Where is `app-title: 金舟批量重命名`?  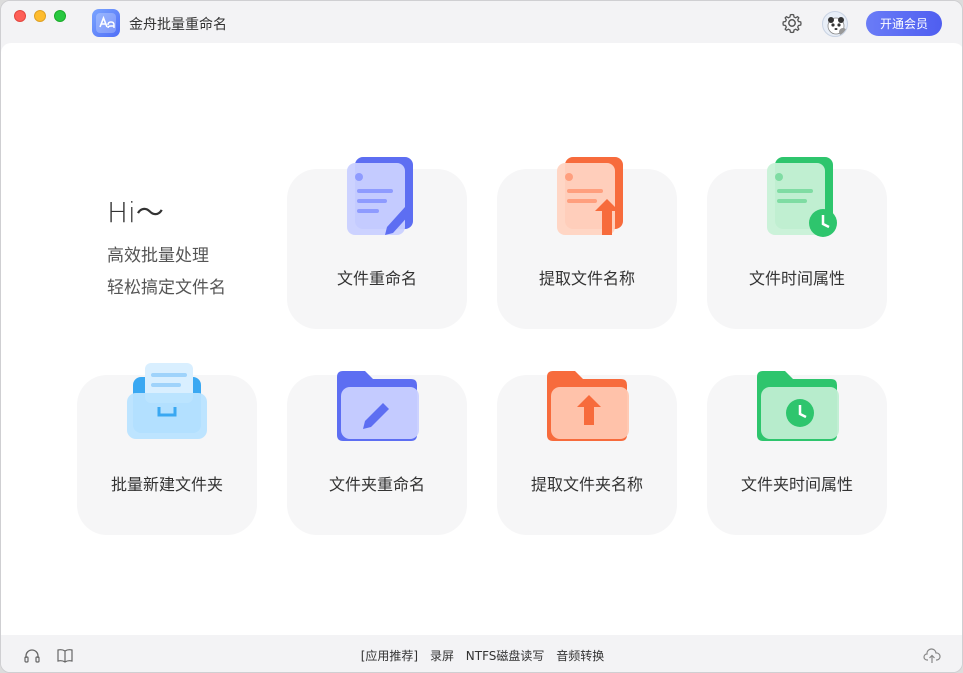
app-title: 金舟批量重命名 is located at coordinates (178, 25).